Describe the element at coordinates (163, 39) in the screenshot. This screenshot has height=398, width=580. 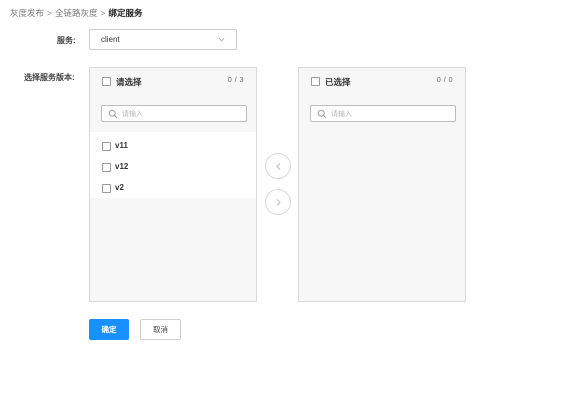
I see `service-select: client` at that location.